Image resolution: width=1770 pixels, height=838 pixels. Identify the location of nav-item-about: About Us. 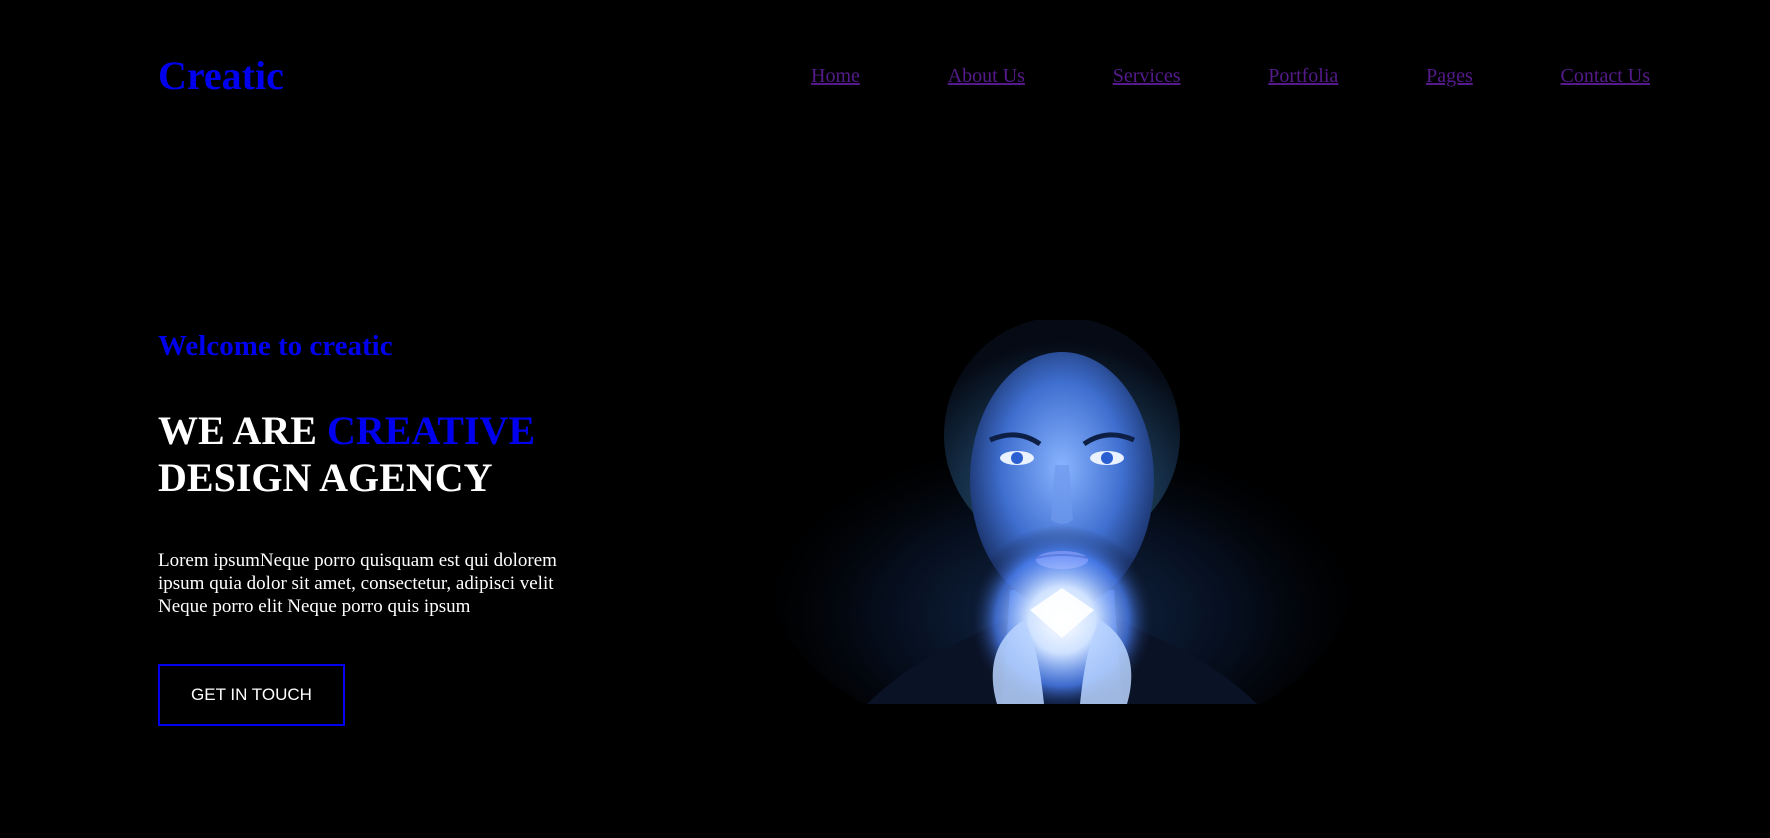
(986, 76).